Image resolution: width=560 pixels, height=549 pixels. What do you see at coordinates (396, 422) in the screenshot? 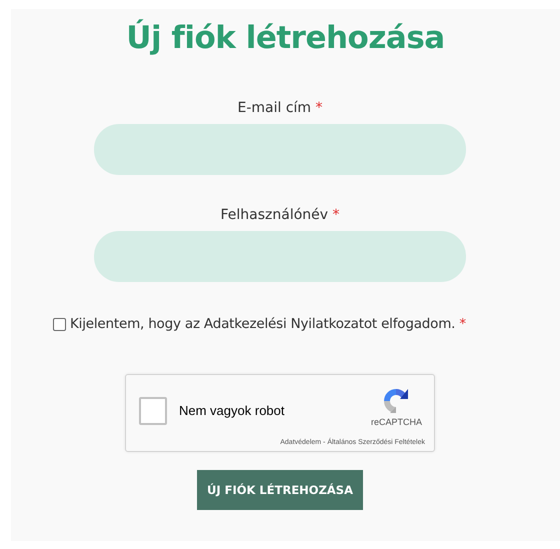
I see `captcha-brand: reCAPTCHA` at bounding box center [396, 422].